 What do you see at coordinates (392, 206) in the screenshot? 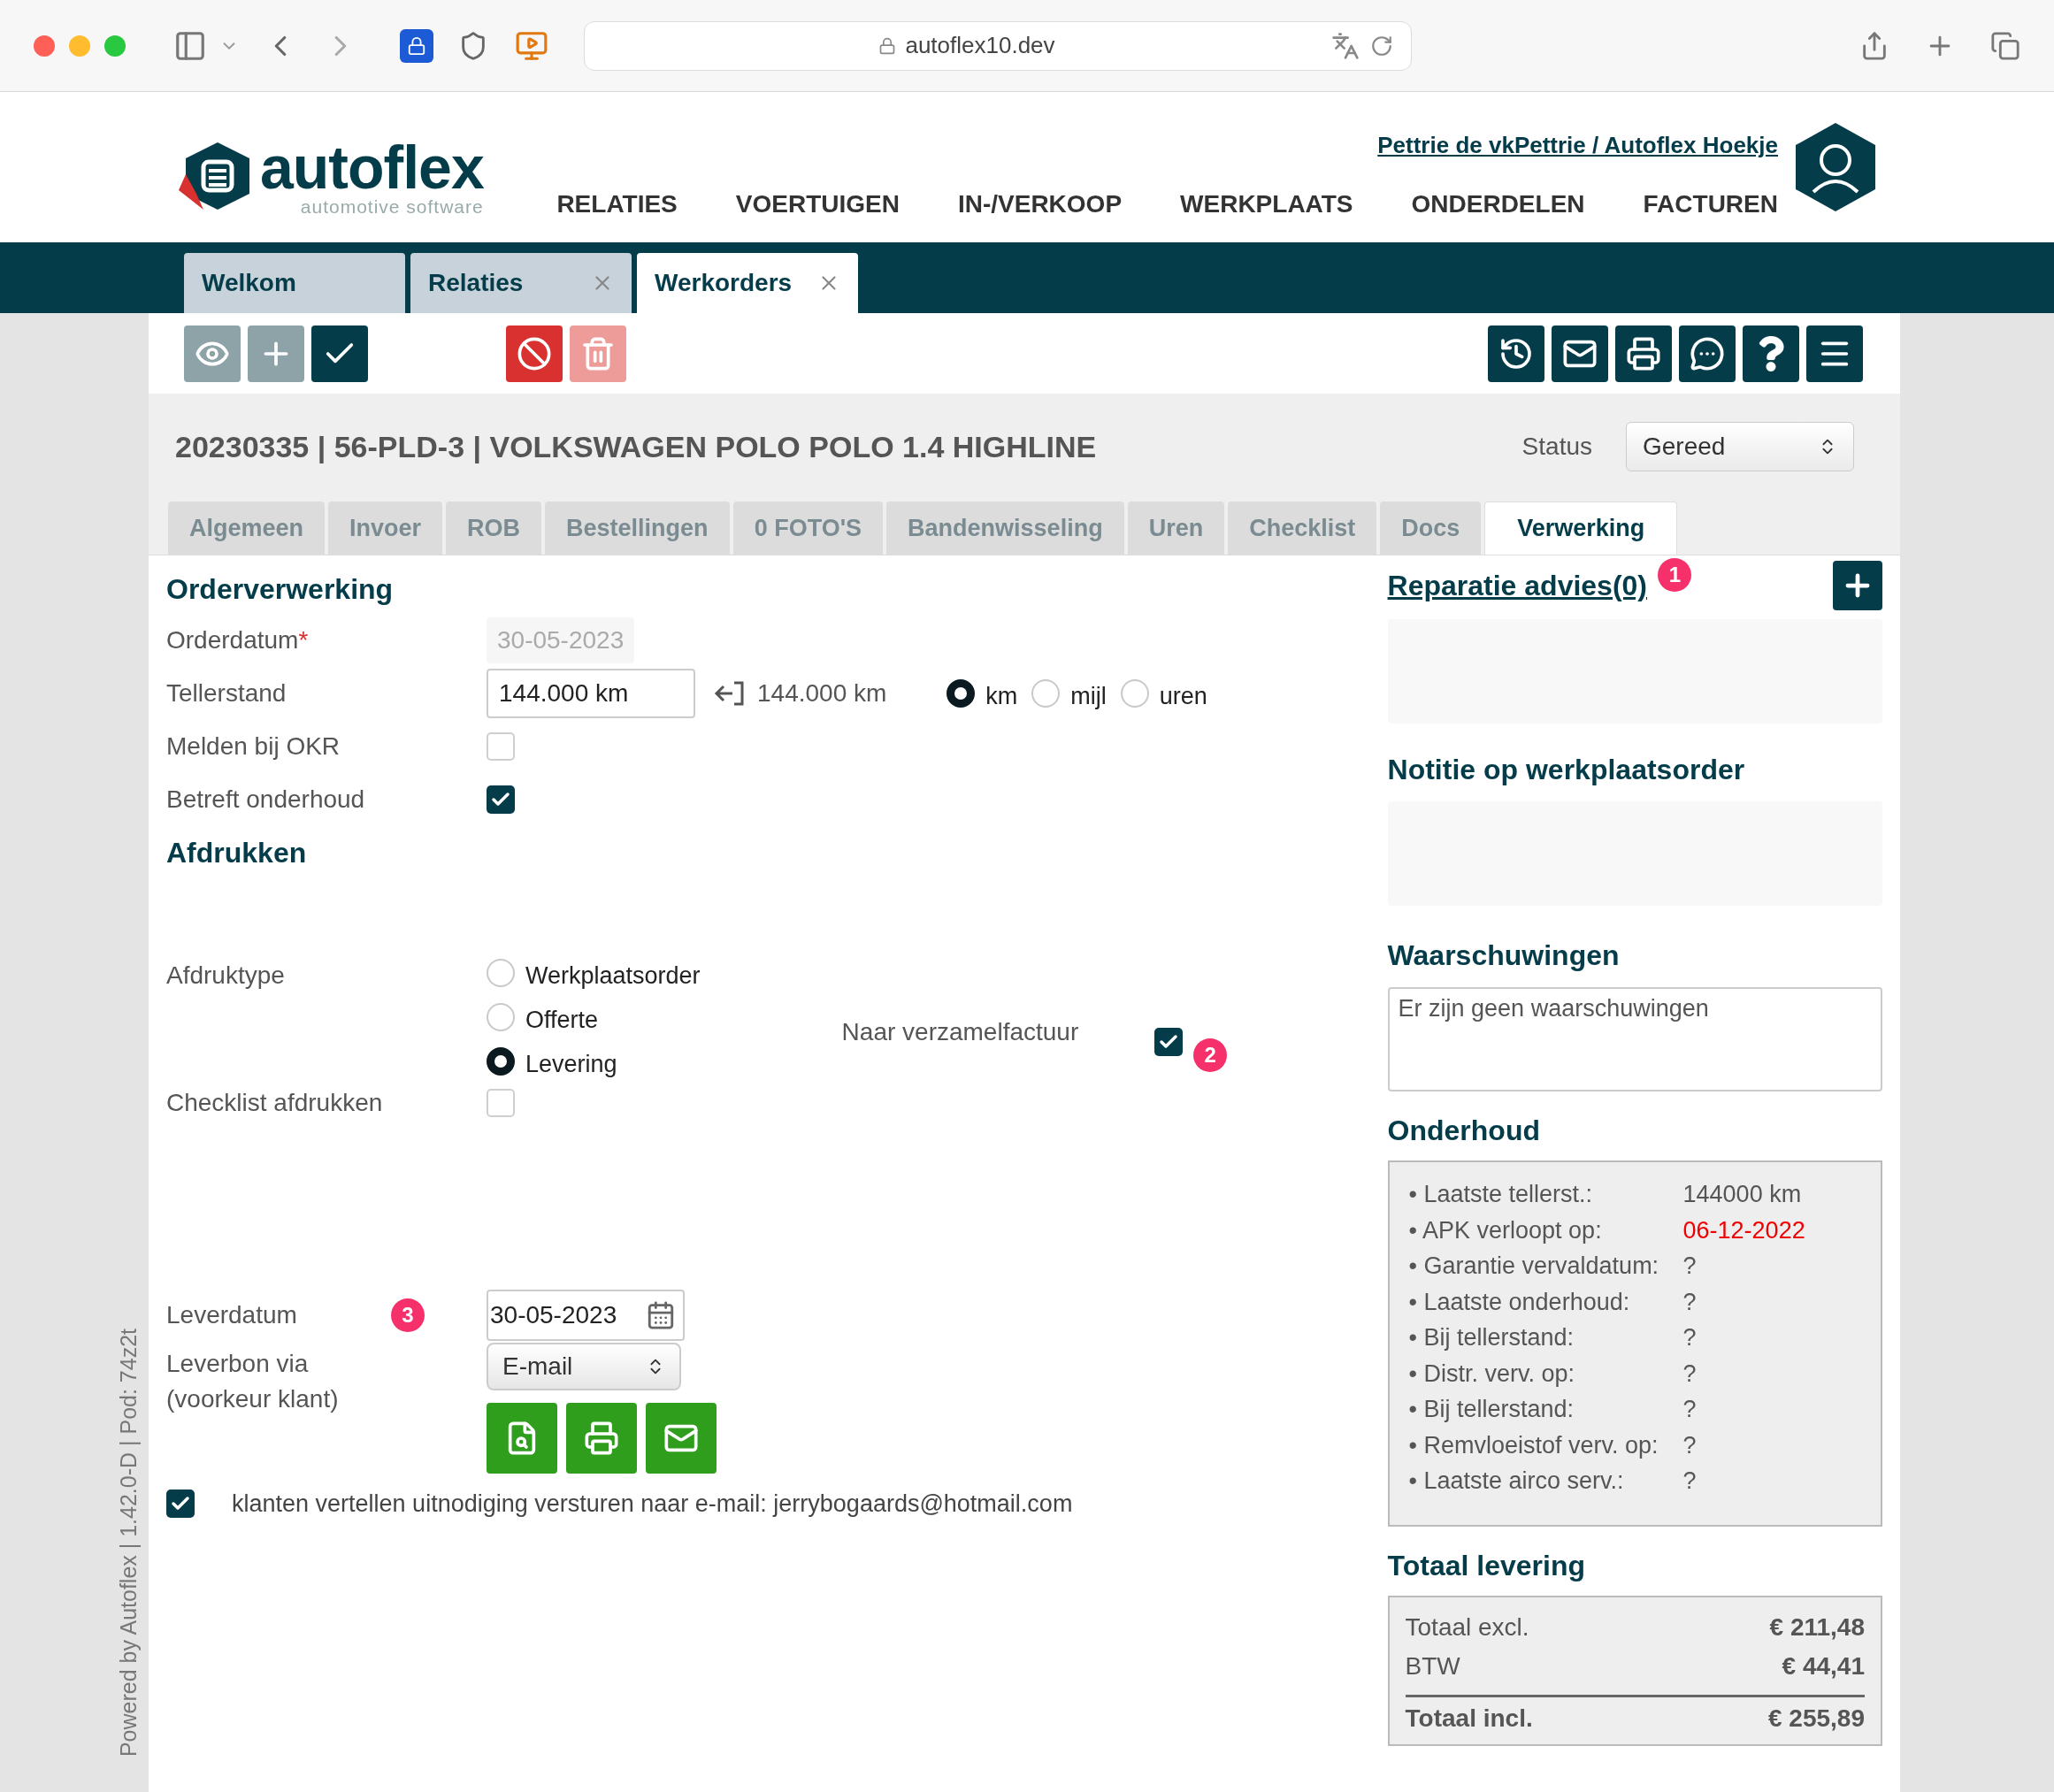
I see `logo-tagline: automotive software` at bounding box center [392, 206].